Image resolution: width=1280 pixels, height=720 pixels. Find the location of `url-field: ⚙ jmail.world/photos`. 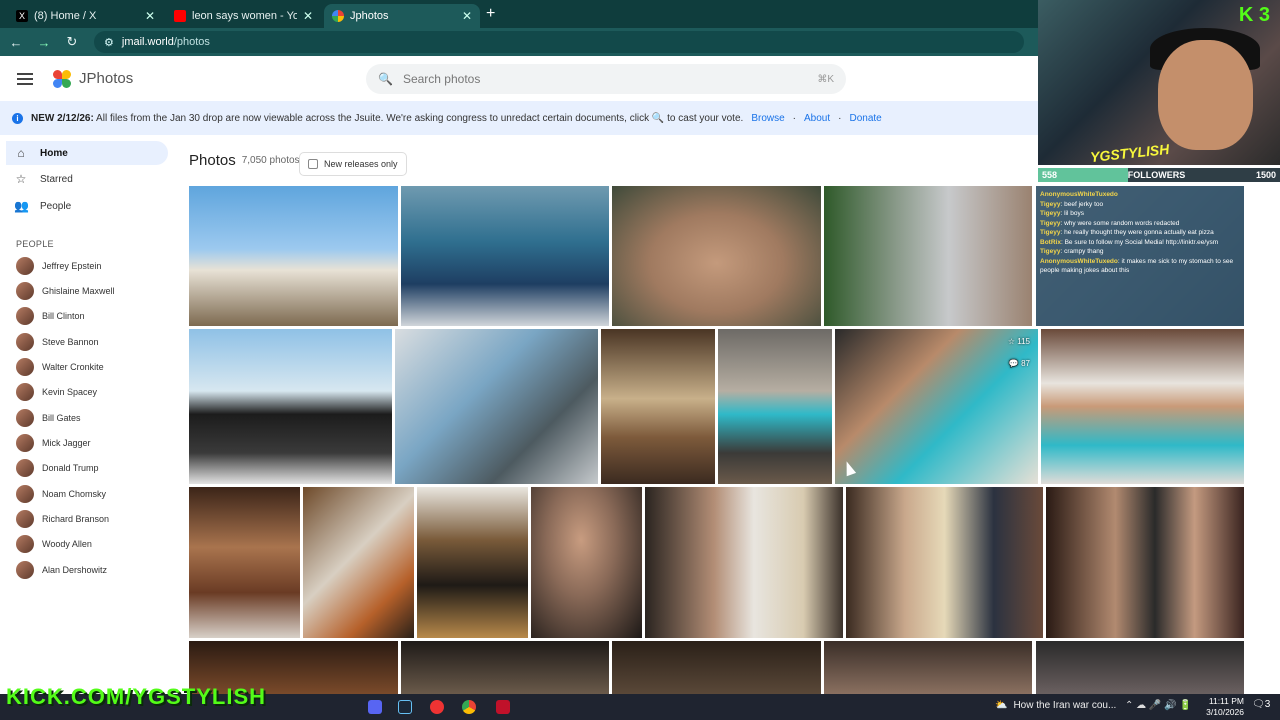

url-field: ⚙ jmail.world/photos is located at coordinates (559, 42).